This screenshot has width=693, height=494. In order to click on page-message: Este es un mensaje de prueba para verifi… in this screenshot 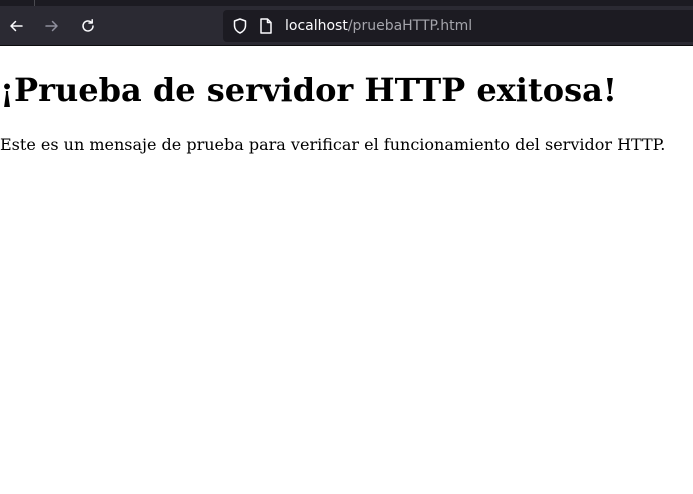, I will do `click(333, 144)`.